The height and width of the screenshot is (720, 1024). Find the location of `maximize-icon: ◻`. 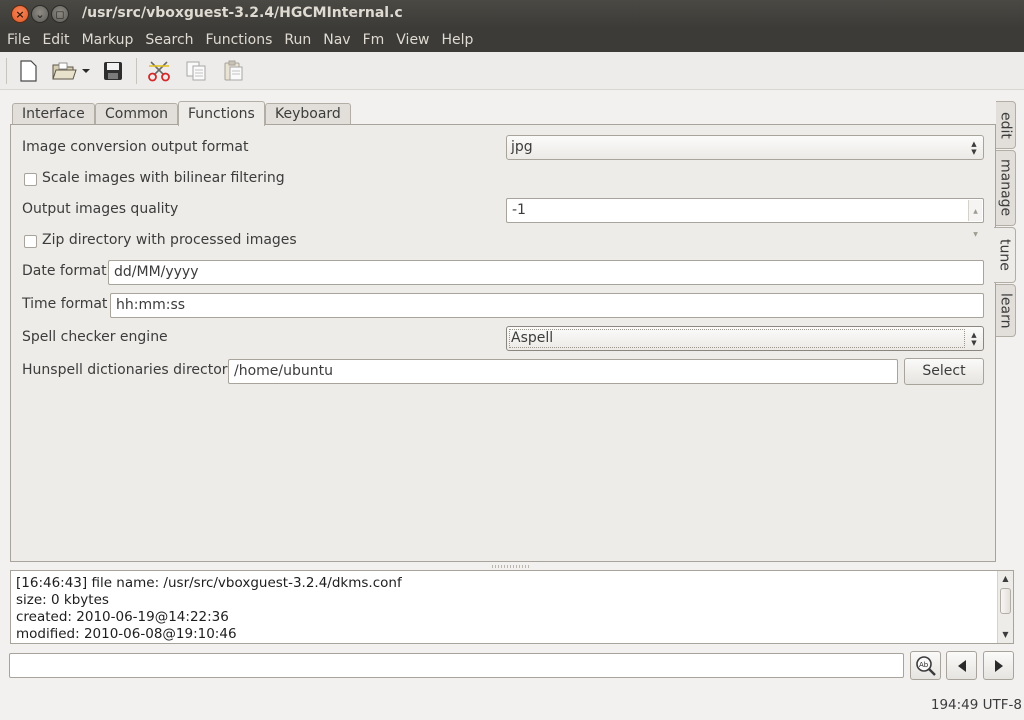

maximize-icon: ◻ is located at coordinates (60, 14).